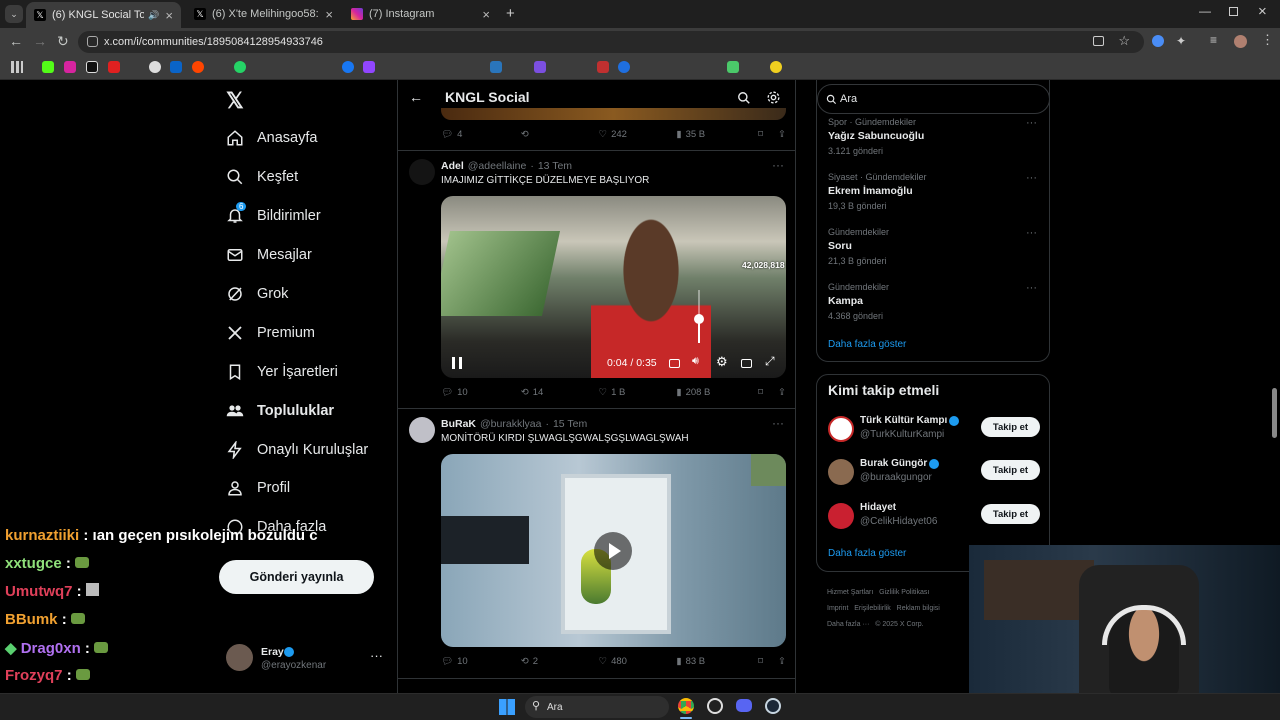 This screenshot has width=1280, height=720. Describe the element at coordinates (717, 661) in the screenshot. I see `views-button: ▮ 83 B` at that location.